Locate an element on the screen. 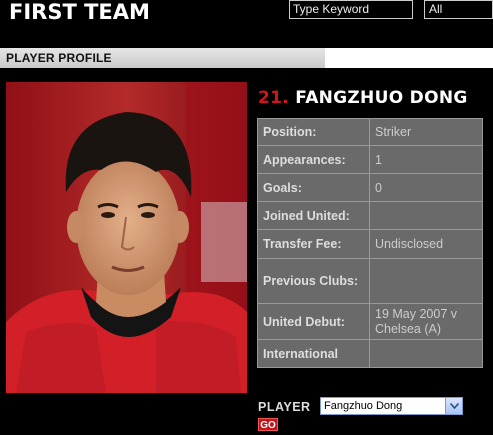 The width and height of the screenshot is (493, 435). player-number: 21. is located at coordinates (274, 98).